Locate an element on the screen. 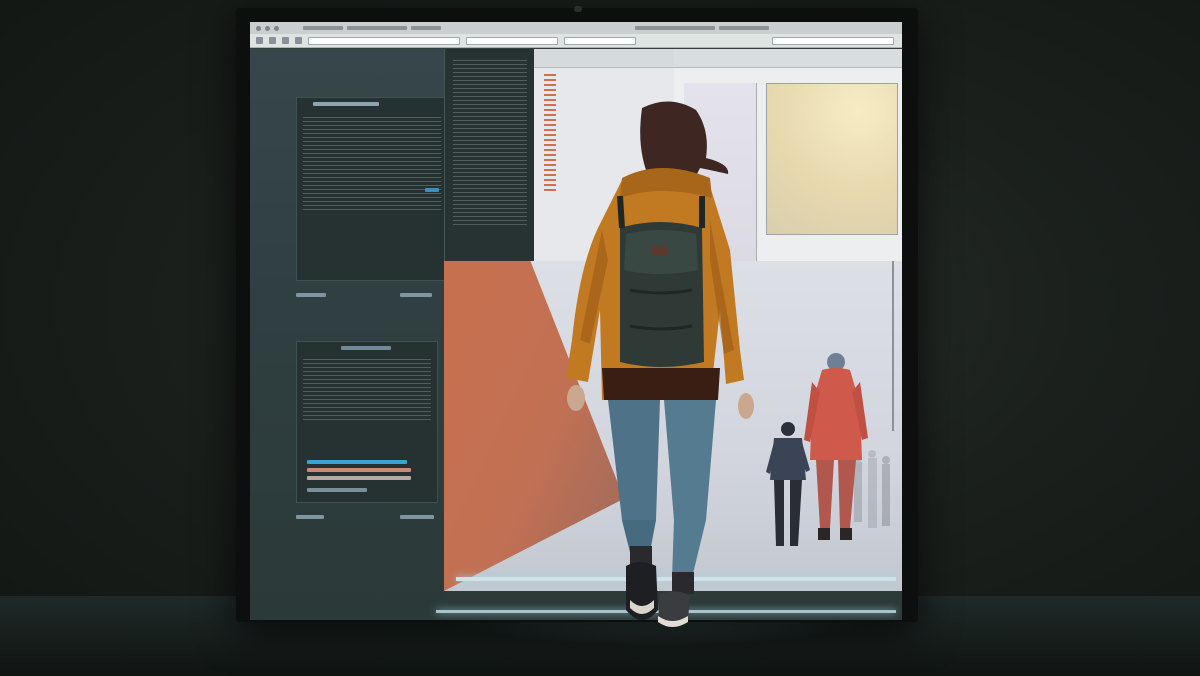 This screenshot has height=676, width=1200. canvas-guide-line is located at coordinates (893, 346).